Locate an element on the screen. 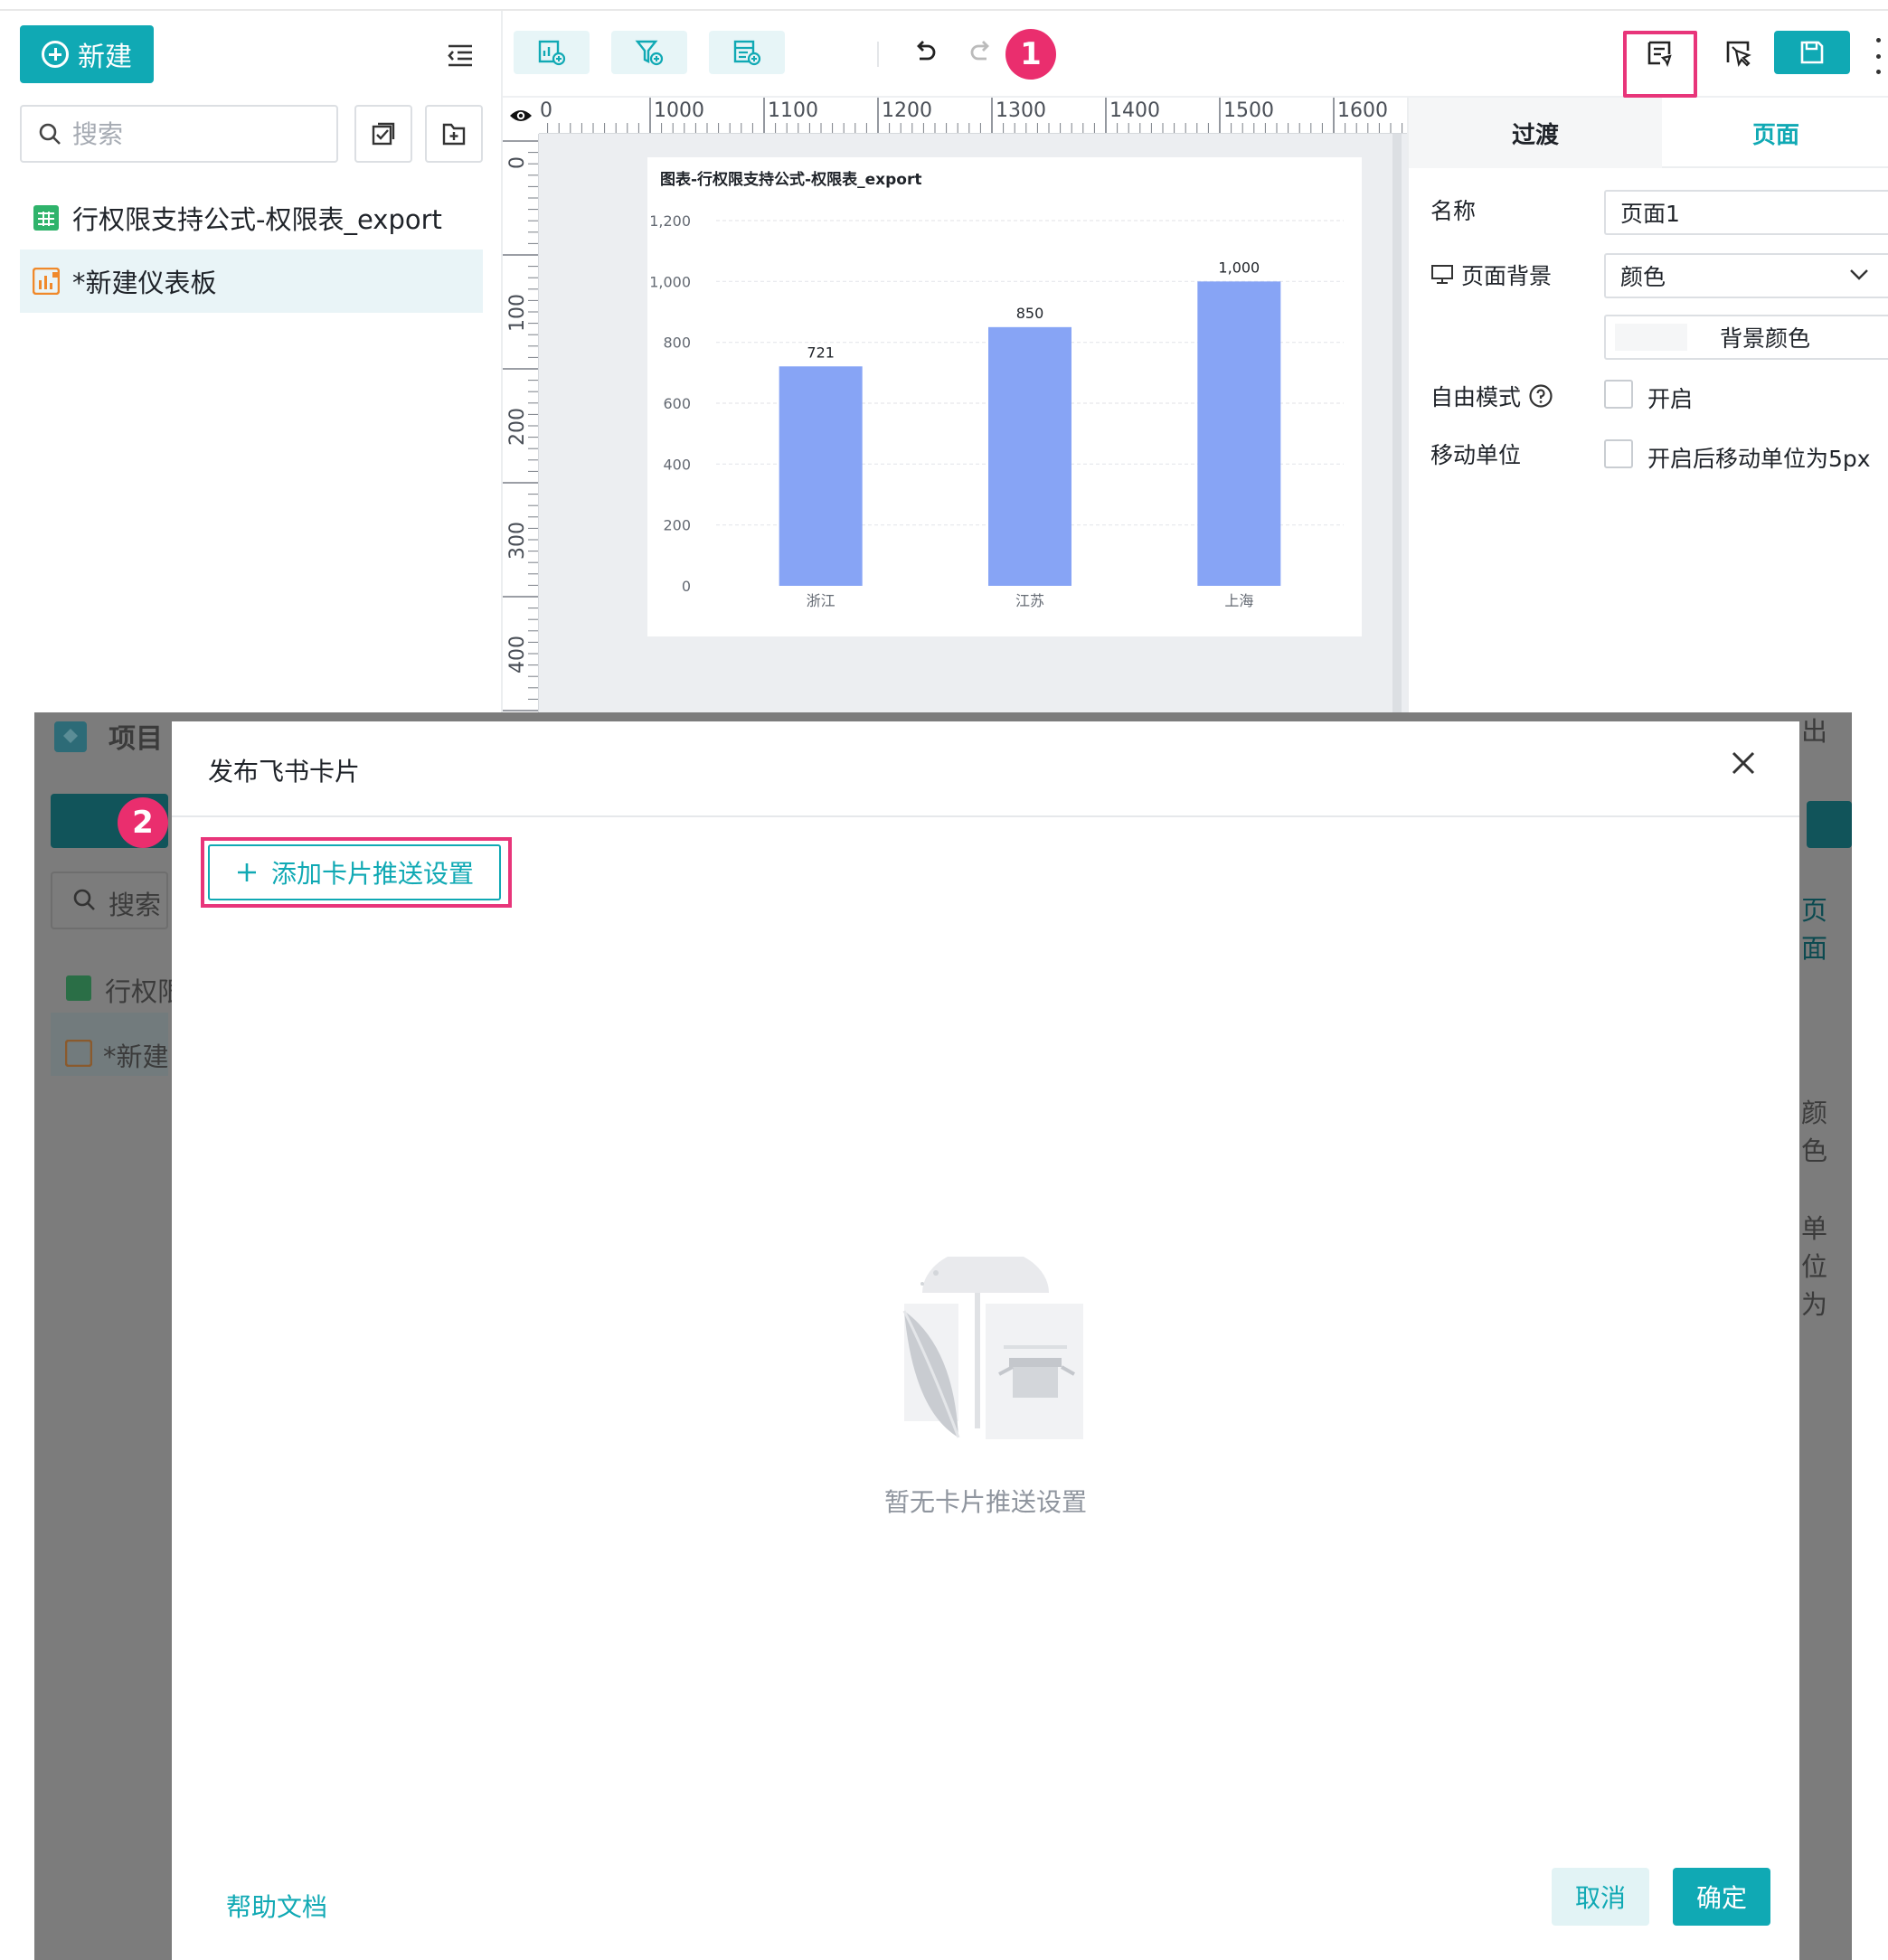 The width and height of the screenshot is (1888, 1960). y-tick-label: 200 is located at coordinates (677, 525).